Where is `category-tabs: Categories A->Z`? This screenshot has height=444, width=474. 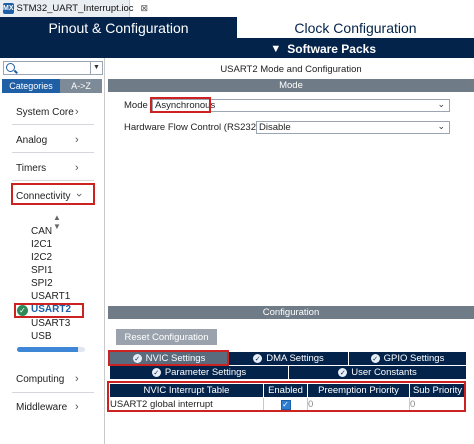
category-tabs: Categories A->Z is located at coordinates (52, 86).